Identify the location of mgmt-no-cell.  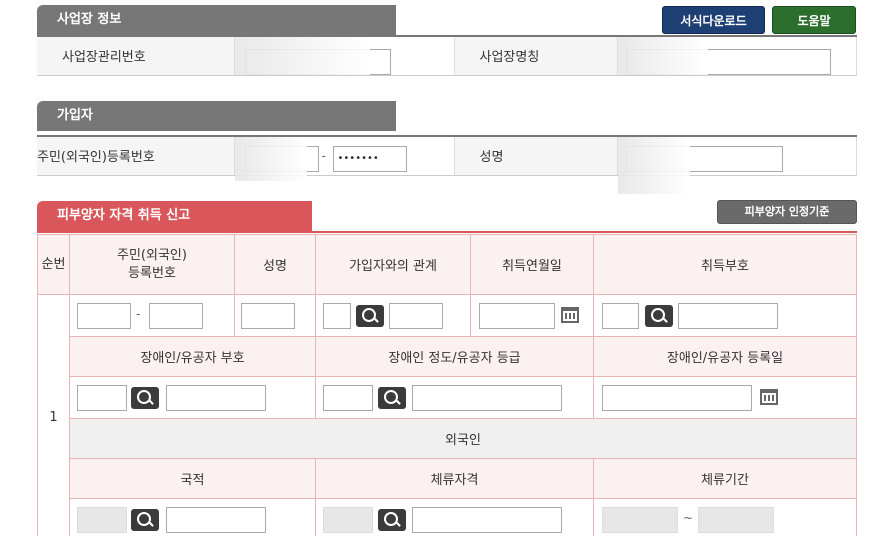
(344, 56).